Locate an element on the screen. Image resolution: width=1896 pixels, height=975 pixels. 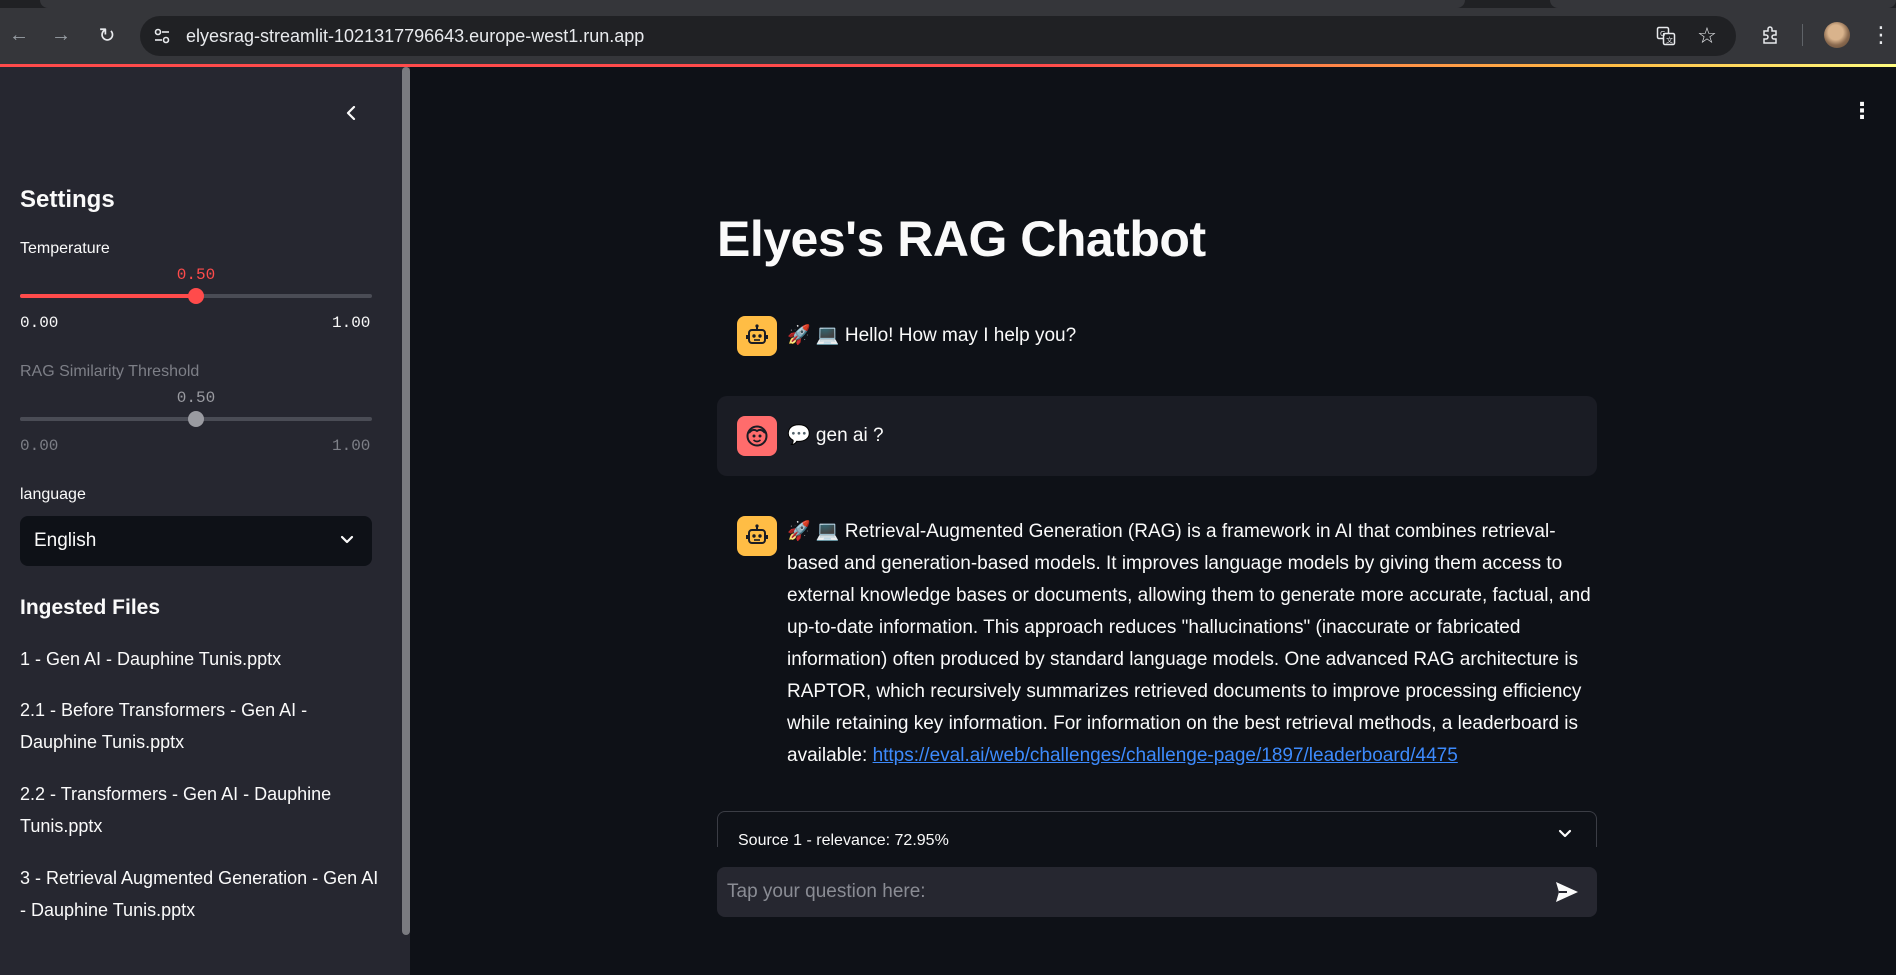
main-menu-icon: ⋮ is located at coordinates (1862, 111).